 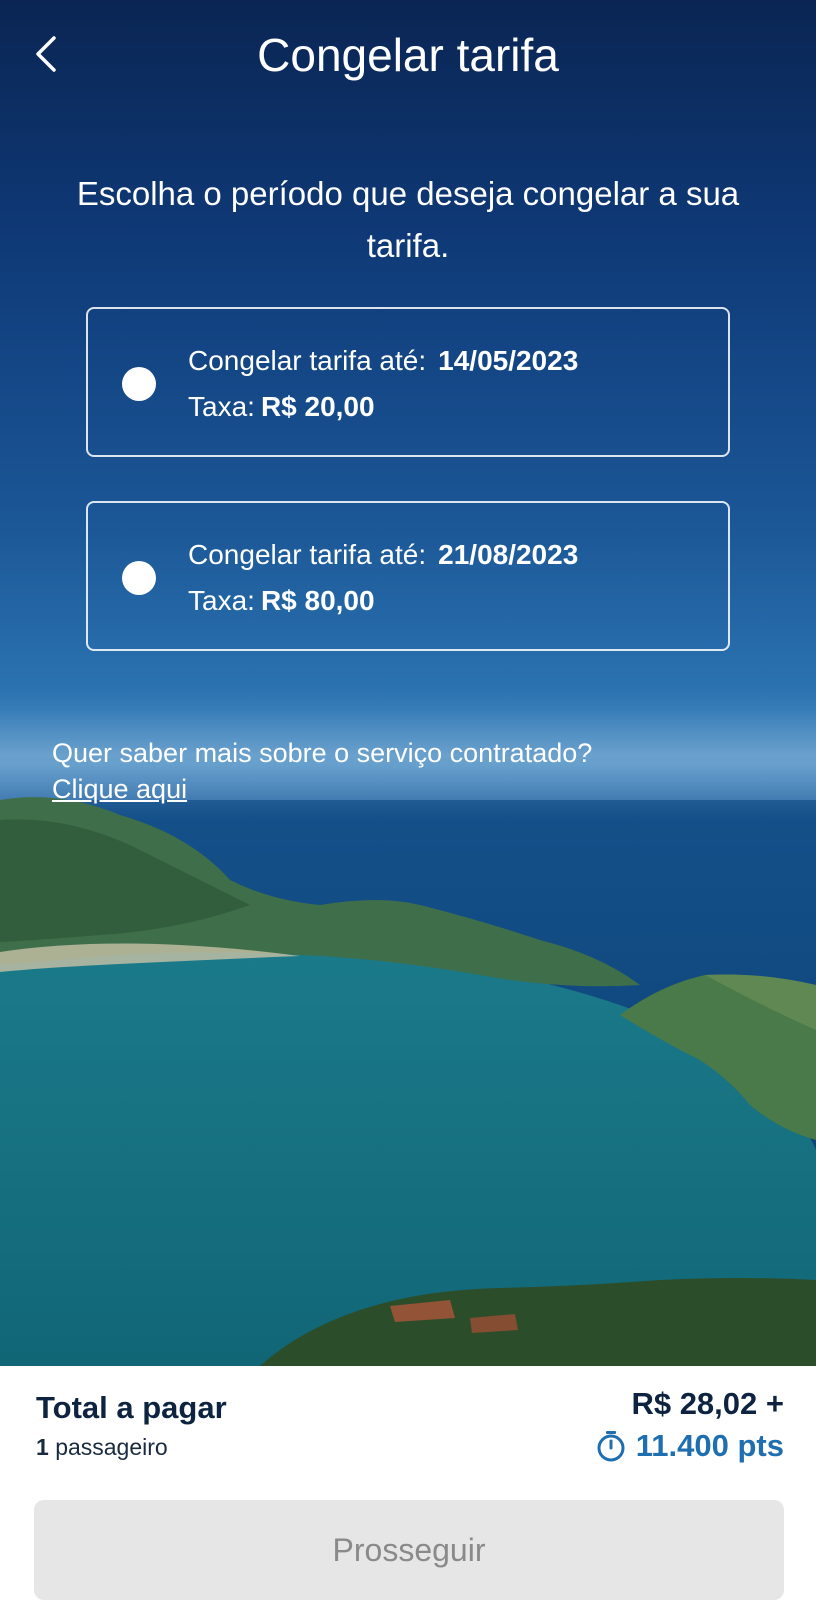 I want to click on timer-icon, so click(x=611, y=1446).